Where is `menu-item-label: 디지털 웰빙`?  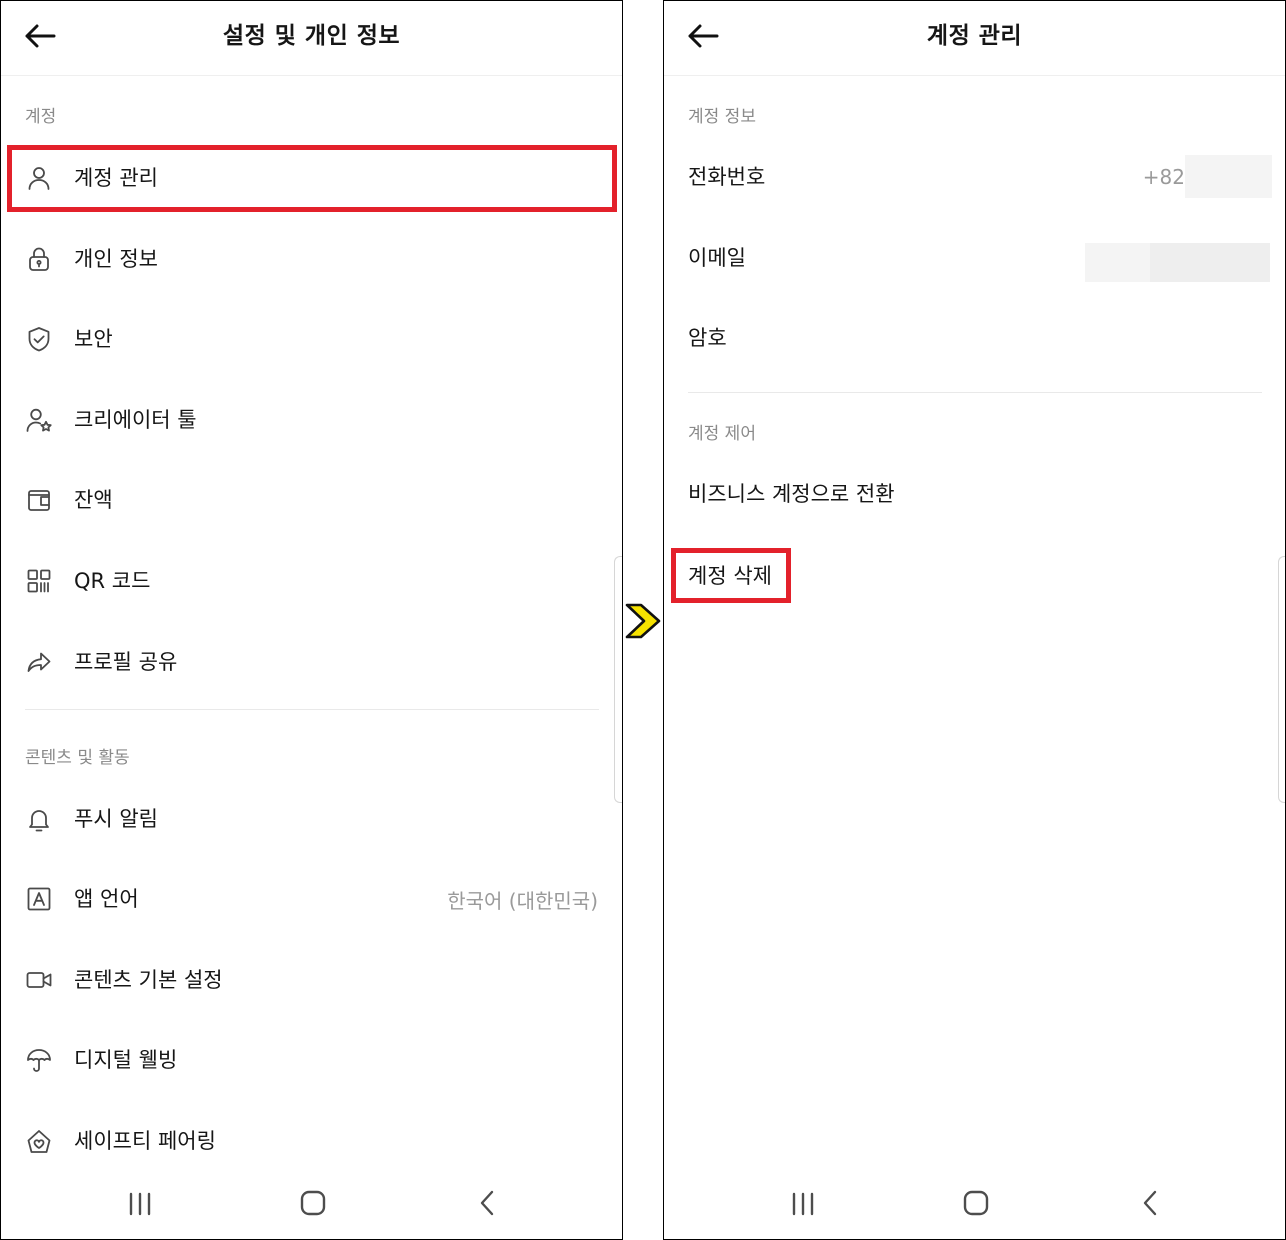
menu-item-label: 디지털 웰빙 is located at coordinates (126, 1060).